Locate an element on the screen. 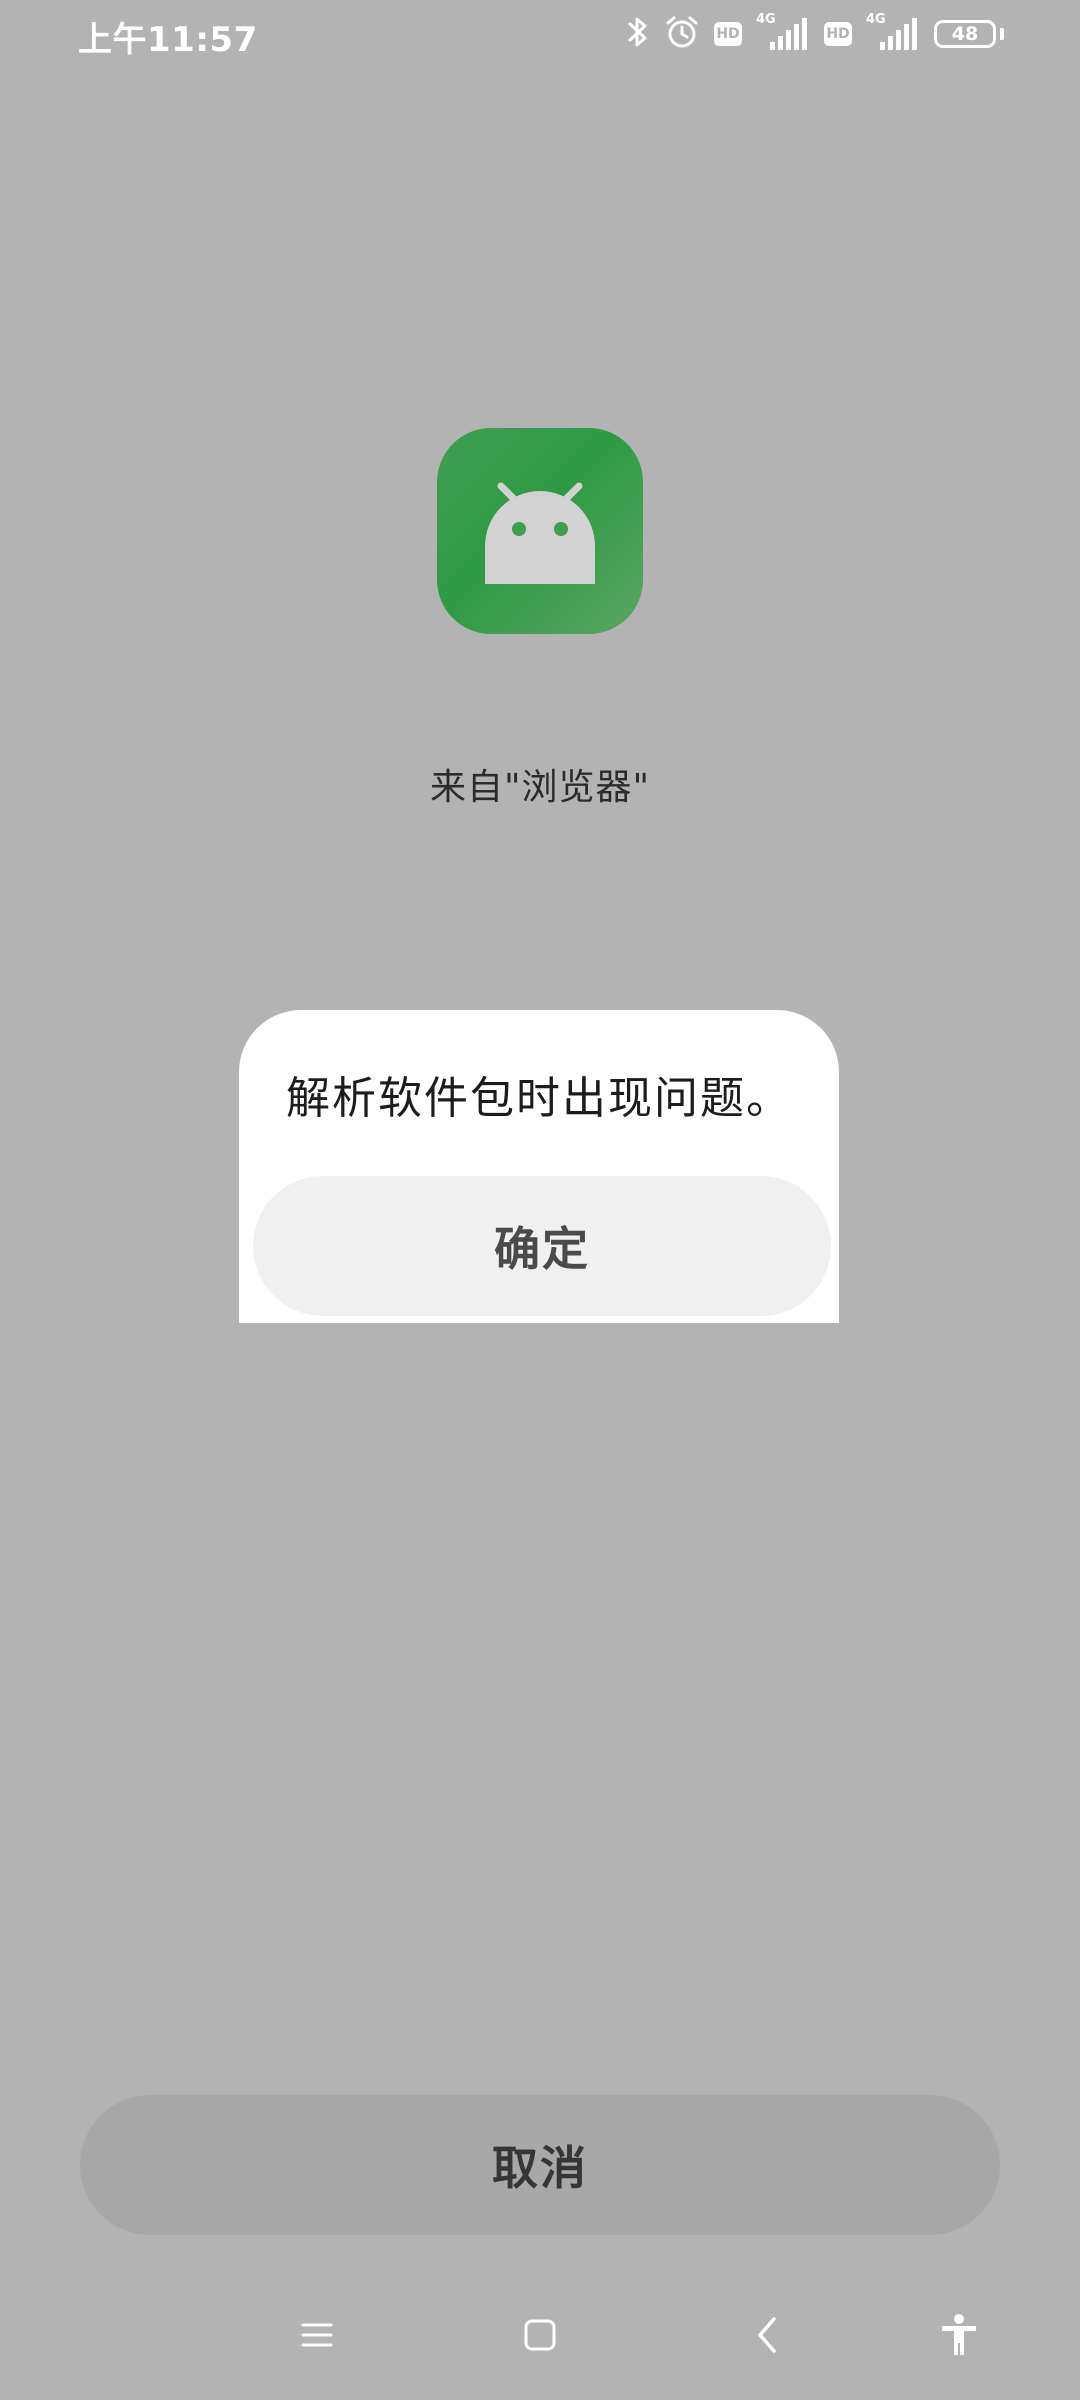 The width and height of the screenshot is (1080, 2400). home-icon is located at coordinates (540, 2335).